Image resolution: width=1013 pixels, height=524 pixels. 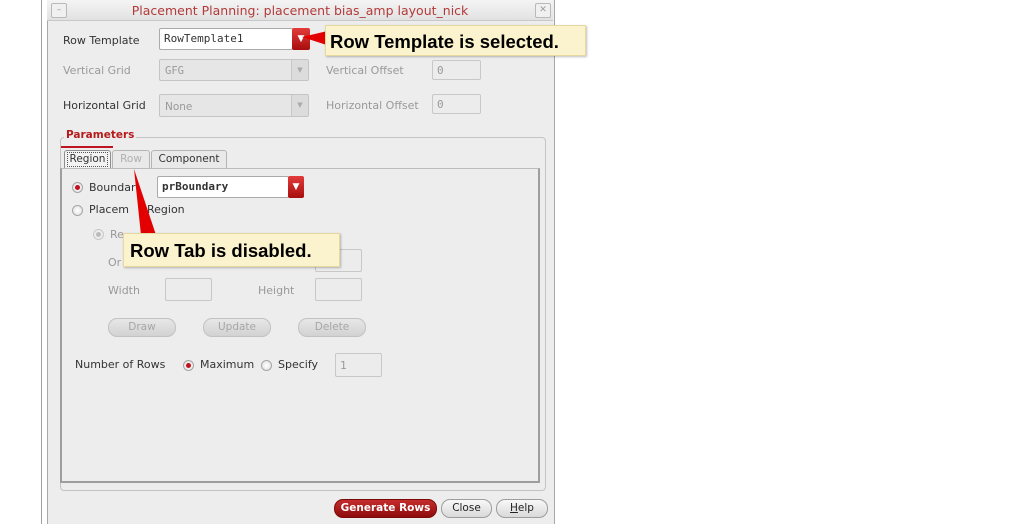 What do you see at coordinates (145, 202) in the screenshot?
I see `row-tab-callout-arrow` at bounding box center [145, 202].